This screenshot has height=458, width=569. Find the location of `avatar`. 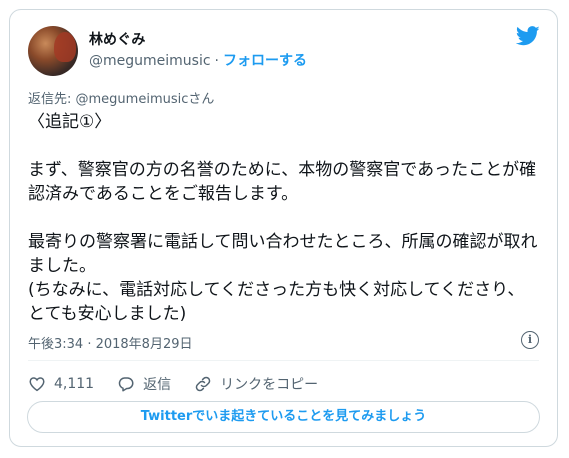

avatar is located at coordinates (53, 51).